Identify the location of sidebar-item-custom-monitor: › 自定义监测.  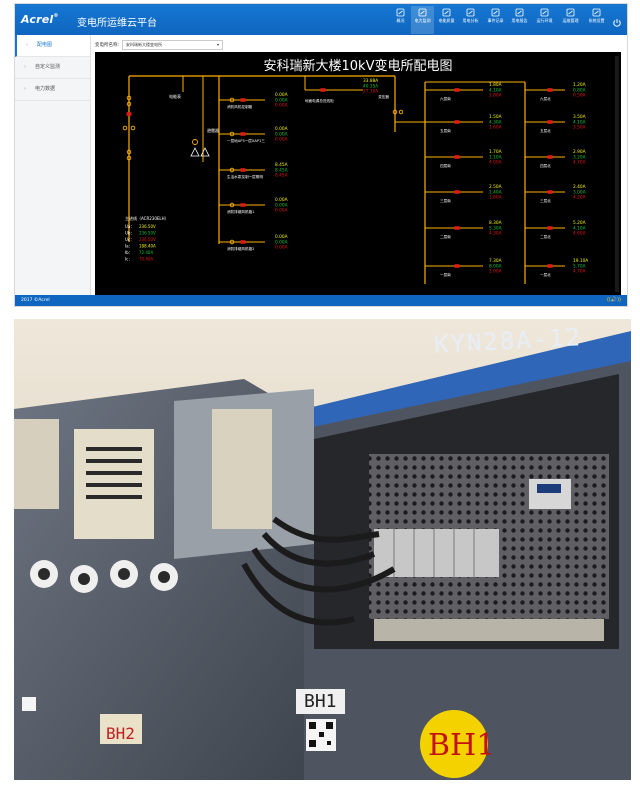
(52, 68).